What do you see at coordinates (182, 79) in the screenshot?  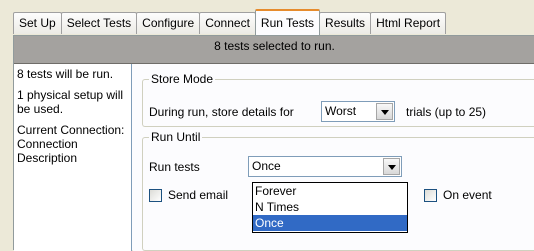 I see `store-mode-legend: Store Mode` at bounding box center [182, 79].